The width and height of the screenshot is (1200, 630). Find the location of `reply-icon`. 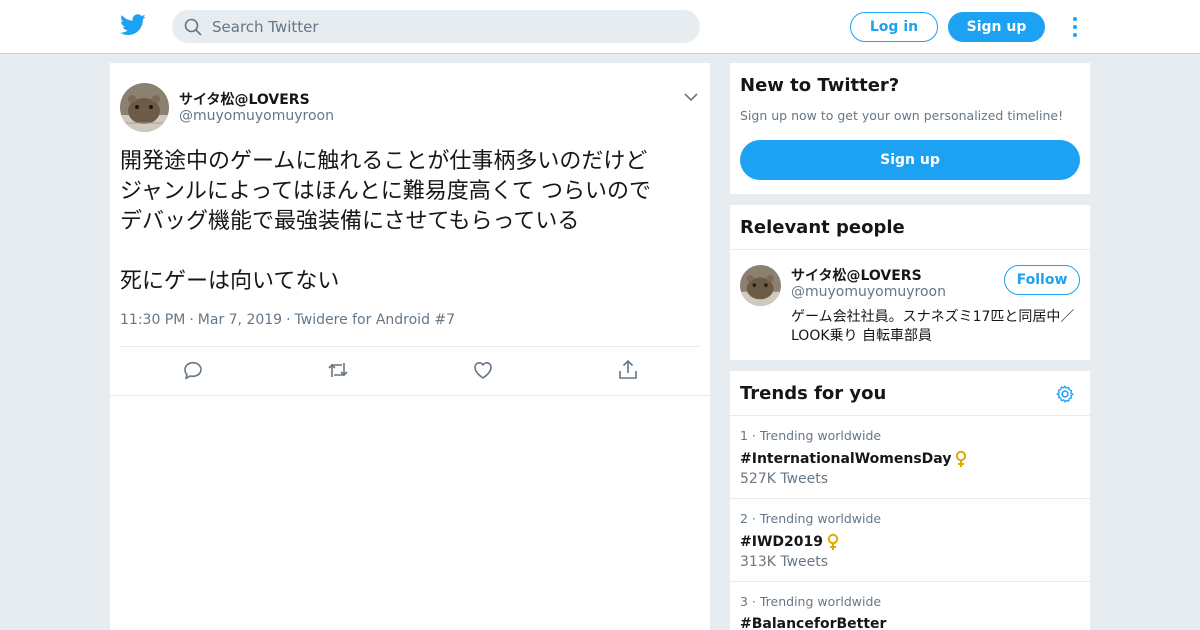

reply-icon is located at coordinates (193, 370).